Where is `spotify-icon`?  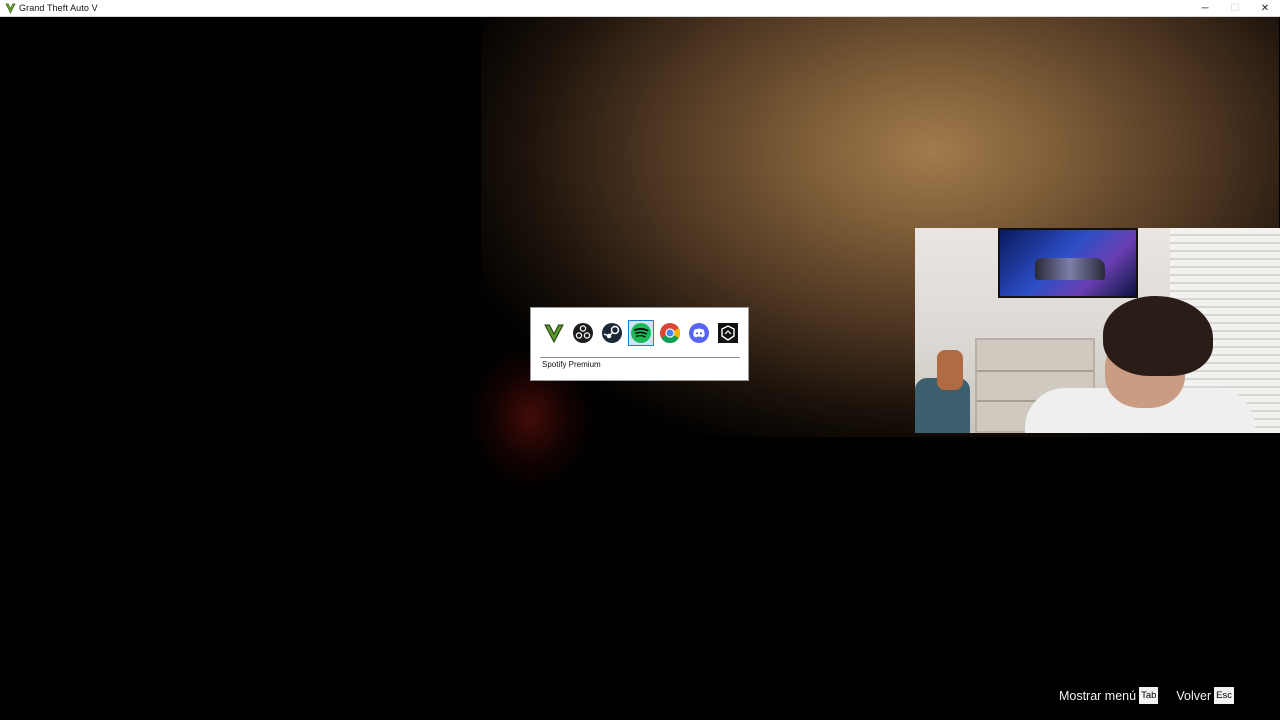 spotify-icon is located at coordinates (641, 333).